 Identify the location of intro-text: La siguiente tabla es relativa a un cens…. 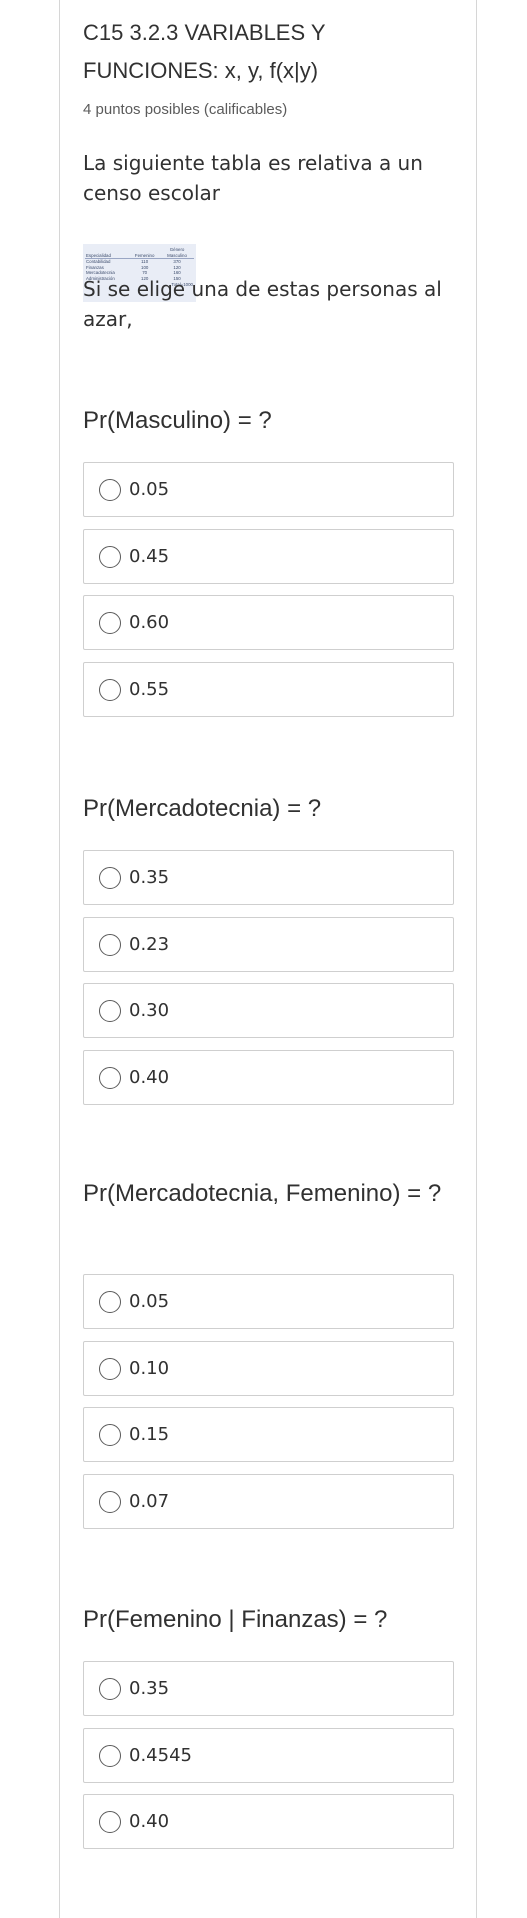
(253, 178).